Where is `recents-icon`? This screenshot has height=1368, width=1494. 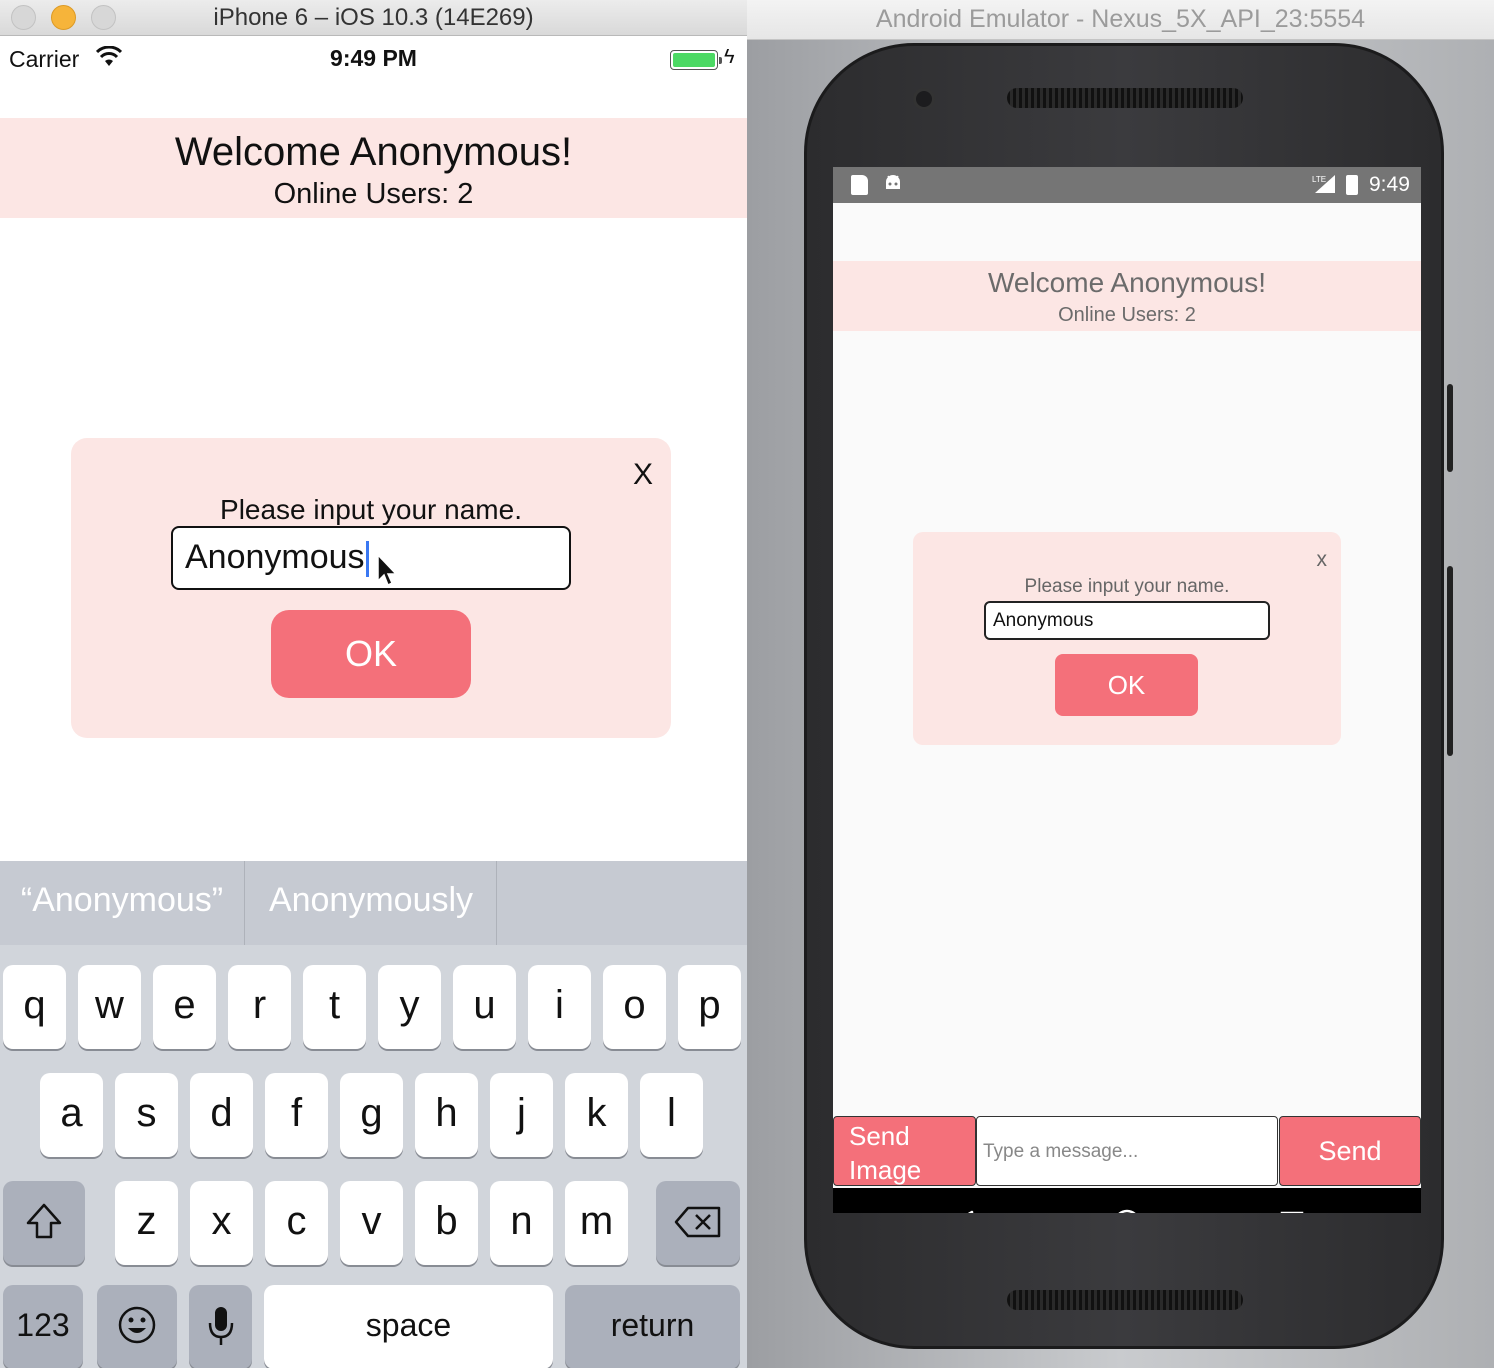 recents-icon is located at coordinates (1292, 1211).